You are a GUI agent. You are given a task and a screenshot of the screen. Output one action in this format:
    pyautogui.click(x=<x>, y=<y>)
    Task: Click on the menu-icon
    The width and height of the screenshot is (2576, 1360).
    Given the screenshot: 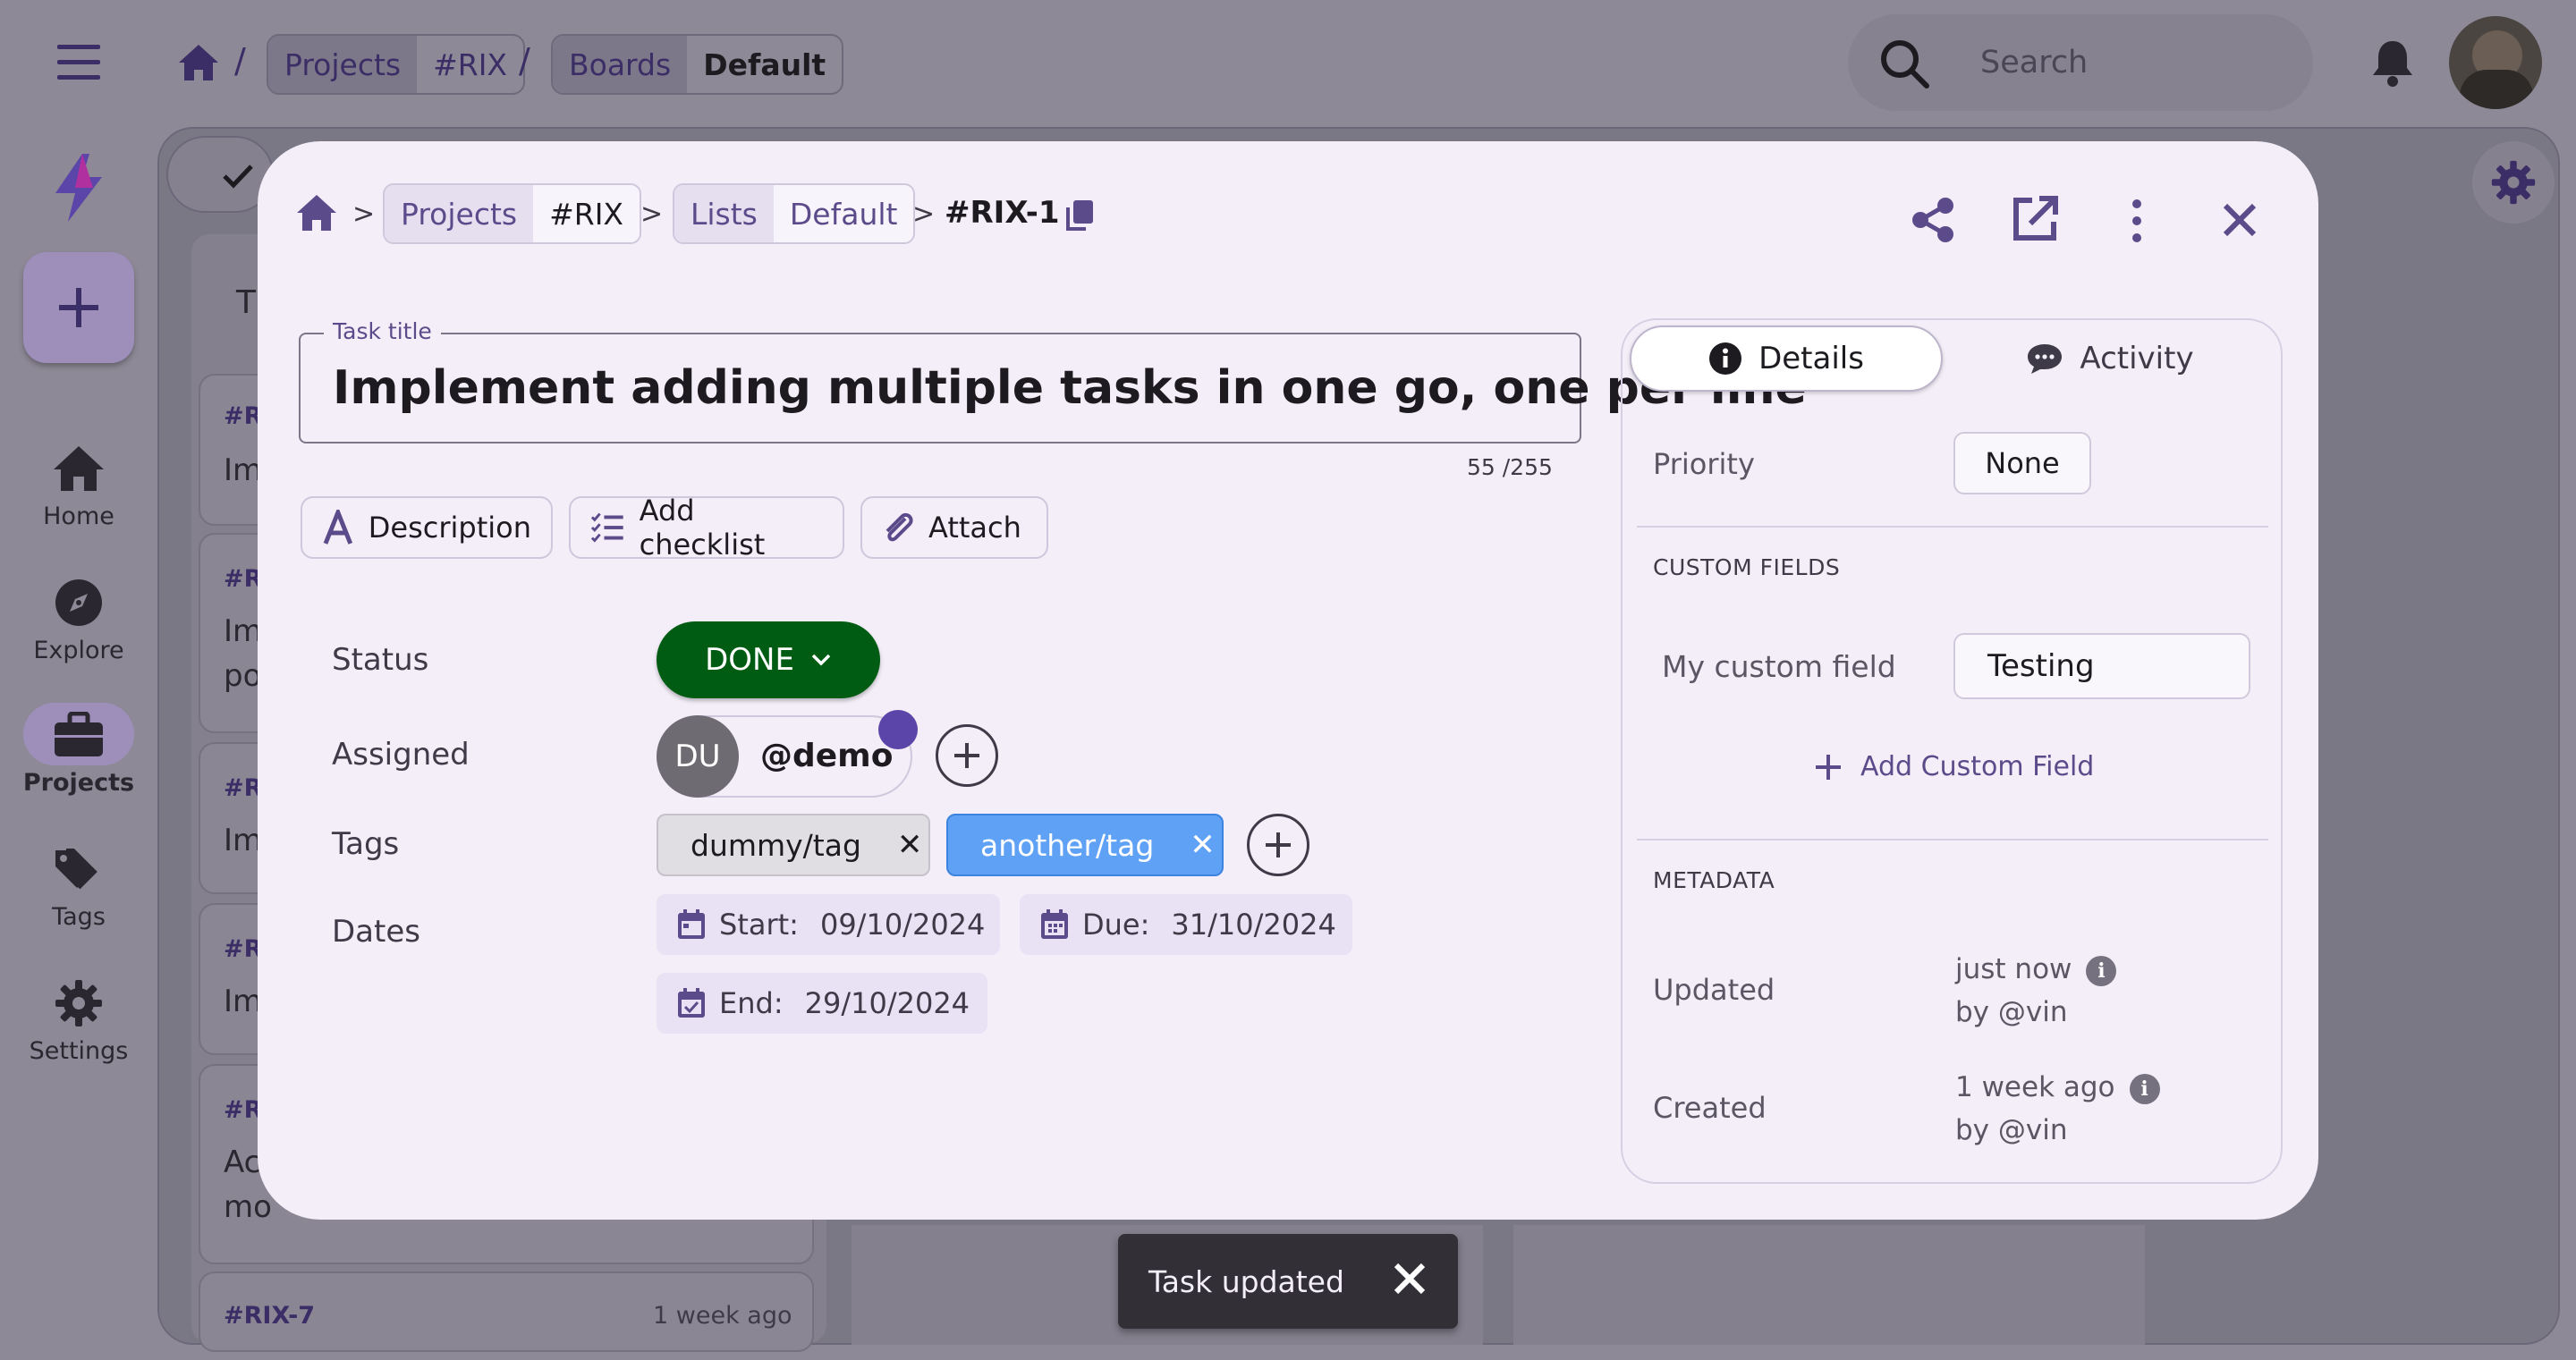 What is the action you would take?
    pyautogui.click(x=78, y=63)
    